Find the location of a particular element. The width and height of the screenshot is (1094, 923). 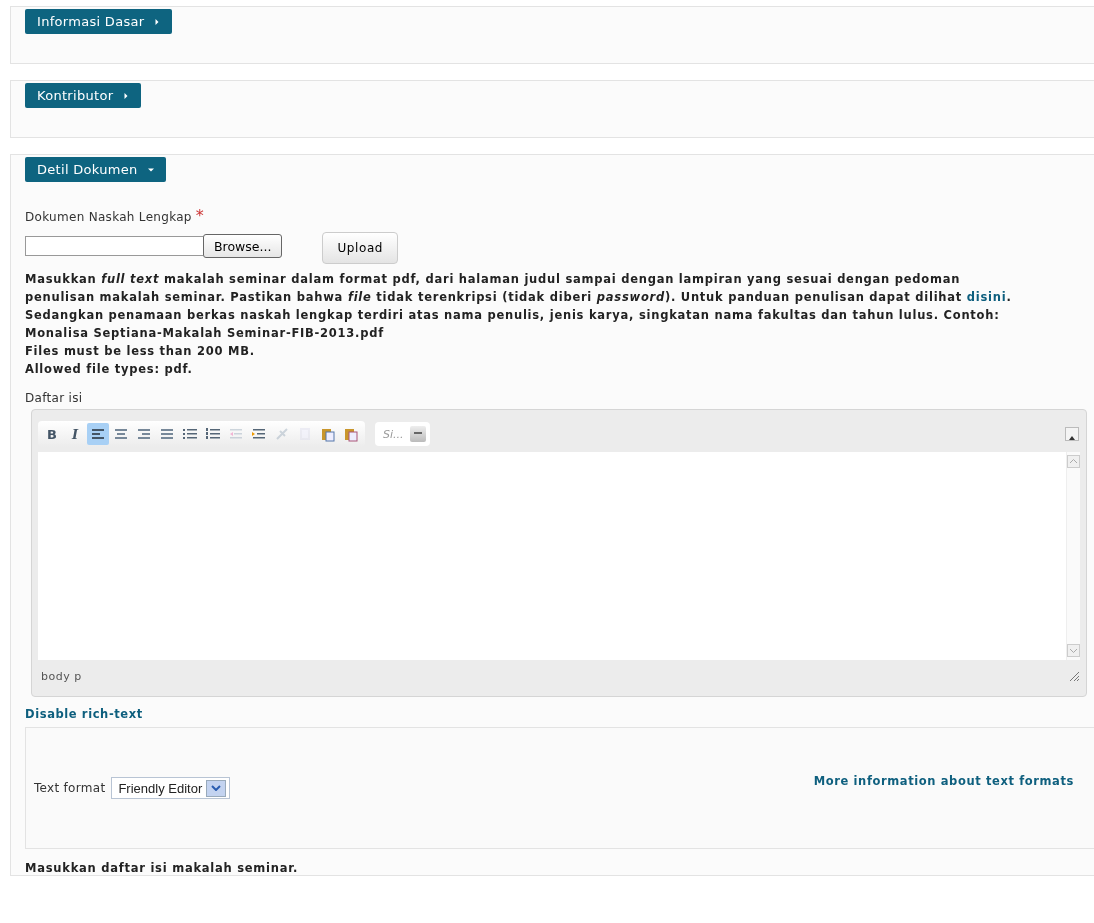

field-label: Daftar isi is located at coordinates (54, 398).